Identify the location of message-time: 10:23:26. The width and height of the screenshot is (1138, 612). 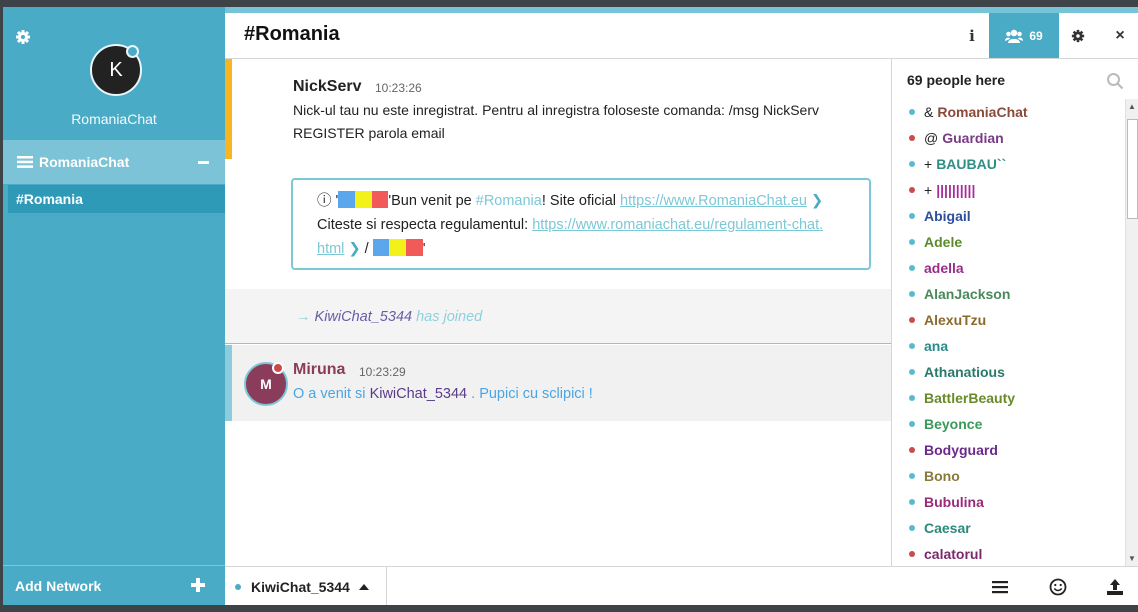
(398, 88).